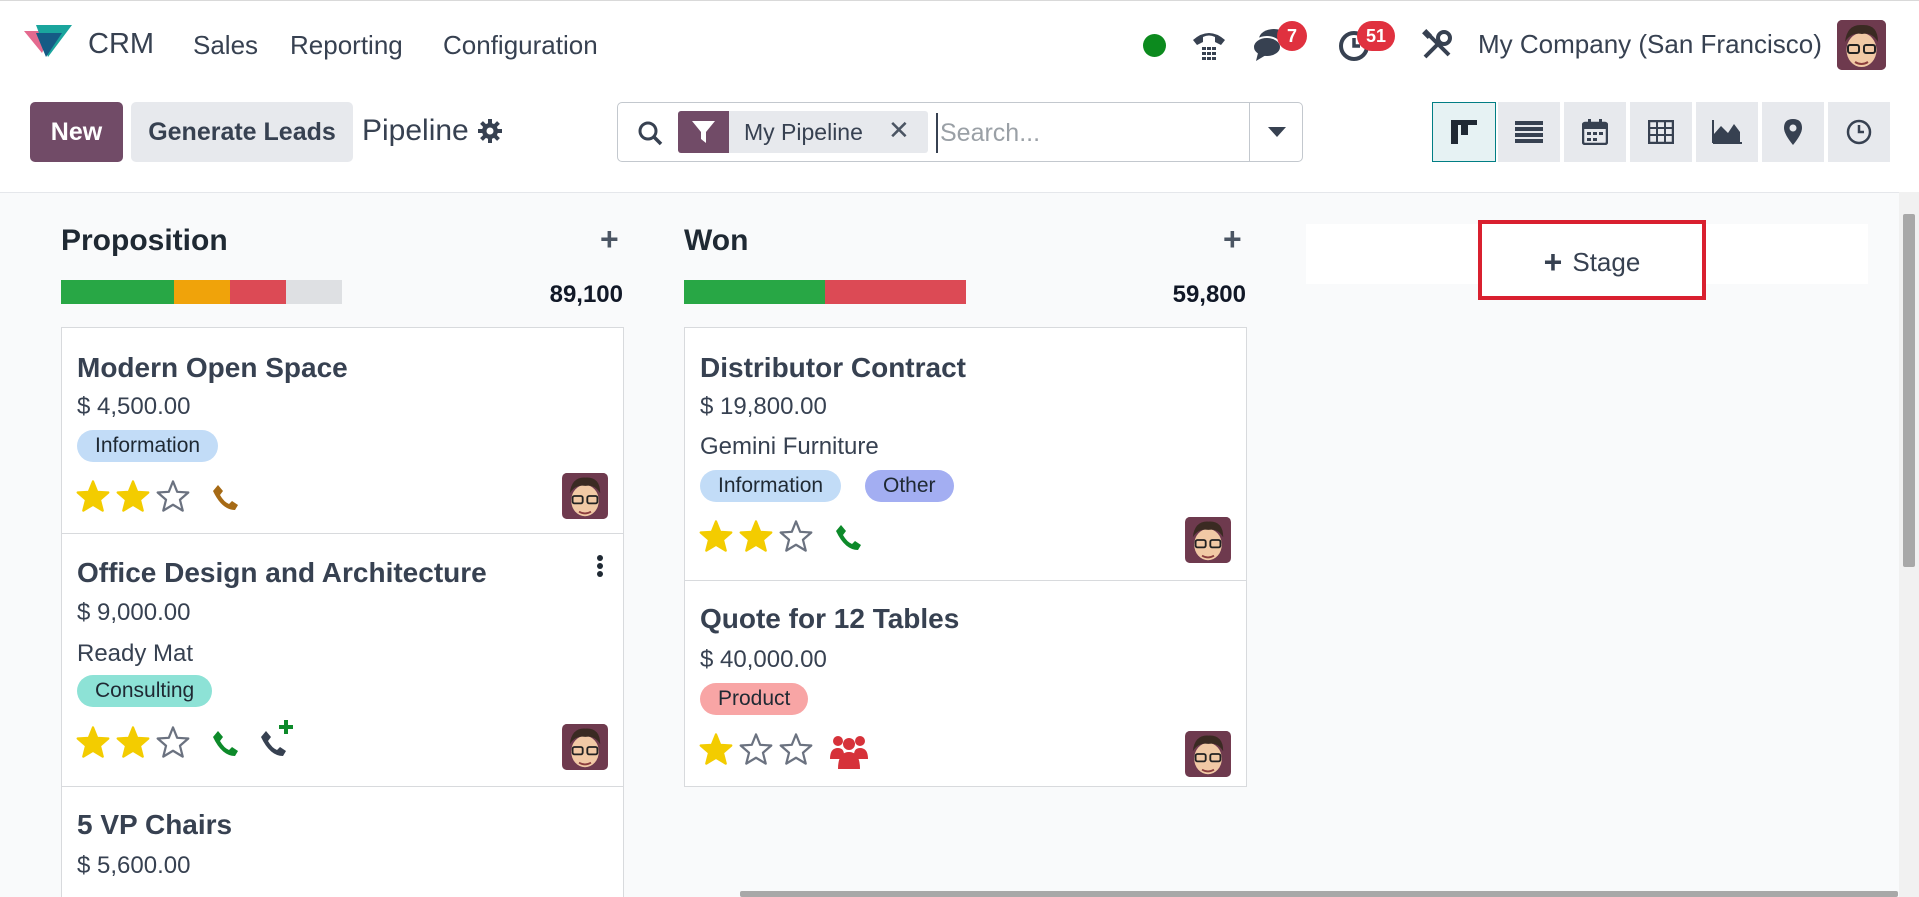 The image size is (1919, 897). I want to click on column-progress-won, so click(825, 292).